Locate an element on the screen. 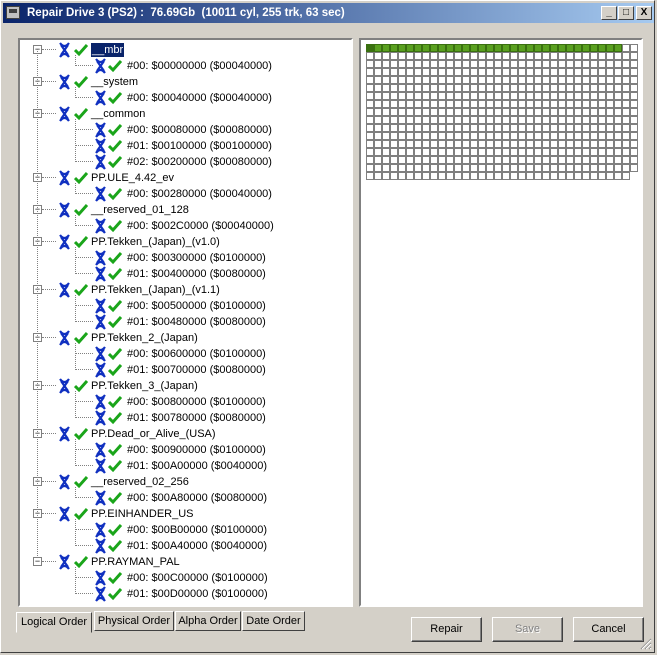 This screenshot has height=655, width=657. partition-name: __reserved_02_256 is located at coordinates (140, 482).